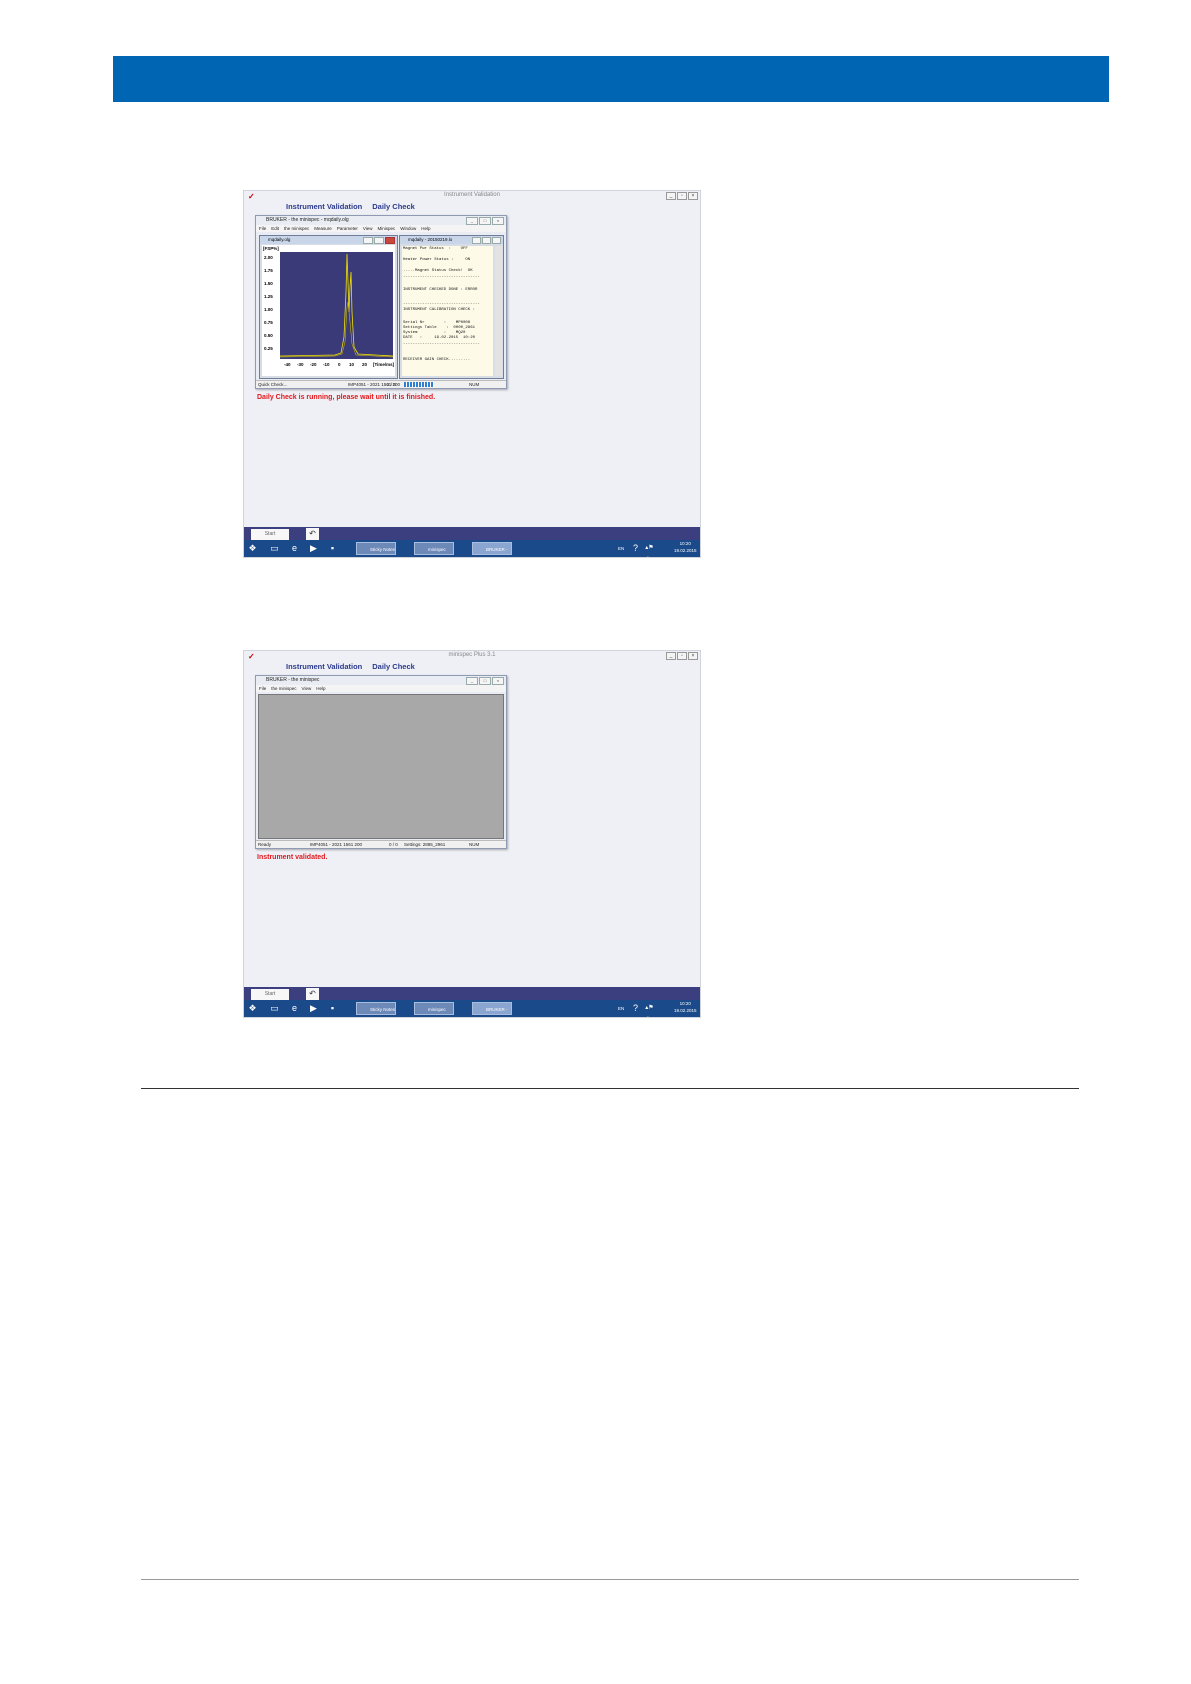 This screenshot has width=1191, height=1684. I want to click on log-subwindow-controls, so click(486, 240).